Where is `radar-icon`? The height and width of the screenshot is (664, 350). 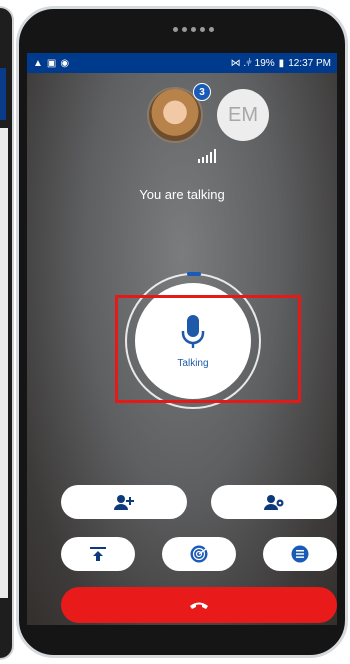 radar-icon is located at coordinates (199, 554).